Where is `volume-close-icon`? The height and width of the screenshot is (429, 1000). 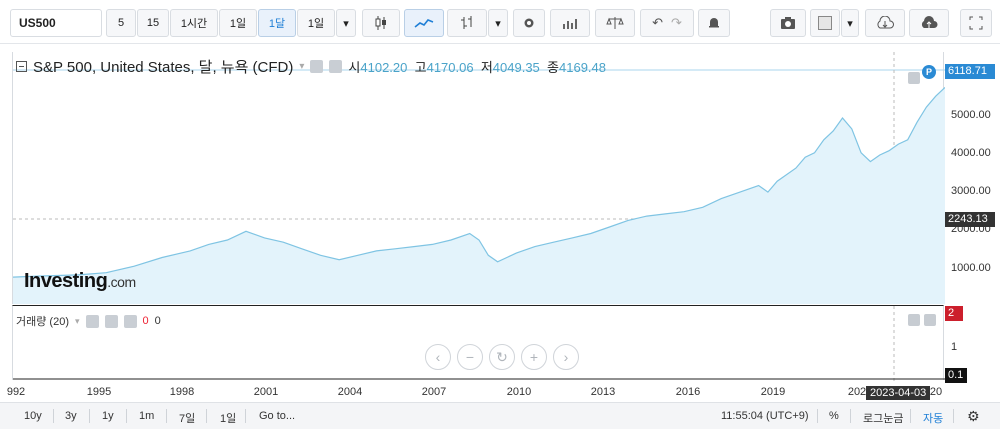
volume-close-icon is located at coordinates (130, 321).